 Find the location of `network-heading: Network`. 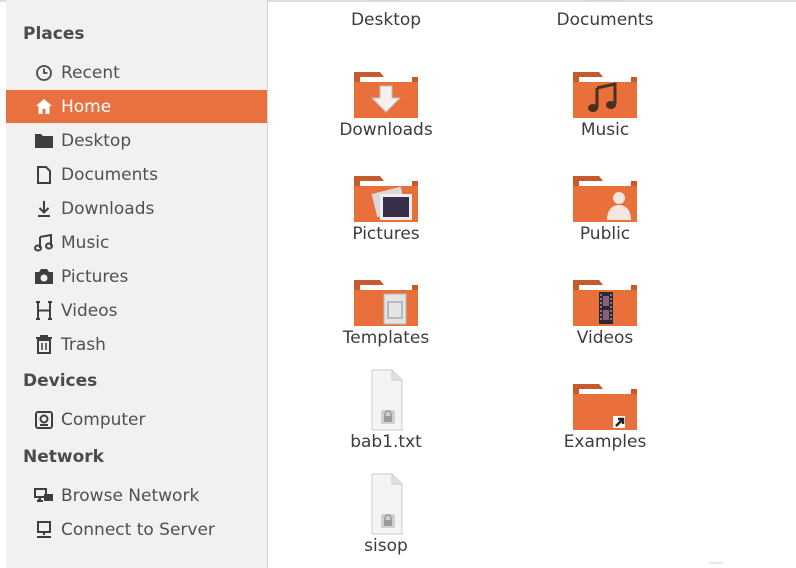

network-heading: Network is located at coordinates (63, 457).